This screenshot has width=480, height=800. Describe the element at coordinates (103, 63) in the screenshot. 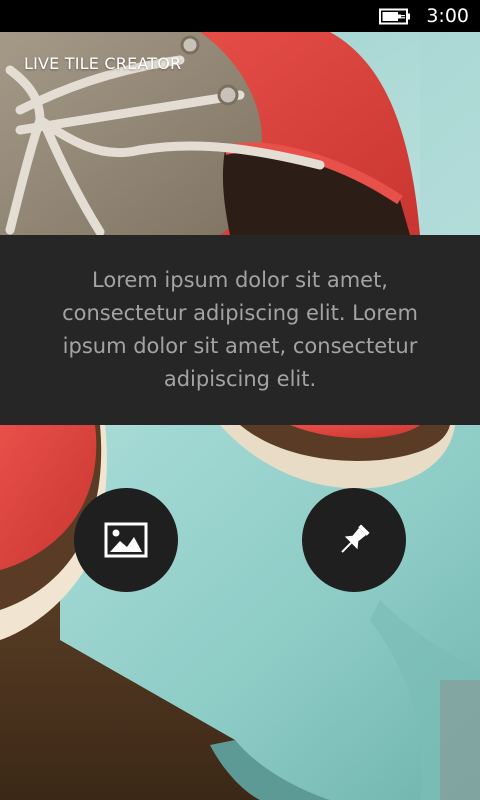

I see `app-title: LIVE TILE CREATOR` at that location.